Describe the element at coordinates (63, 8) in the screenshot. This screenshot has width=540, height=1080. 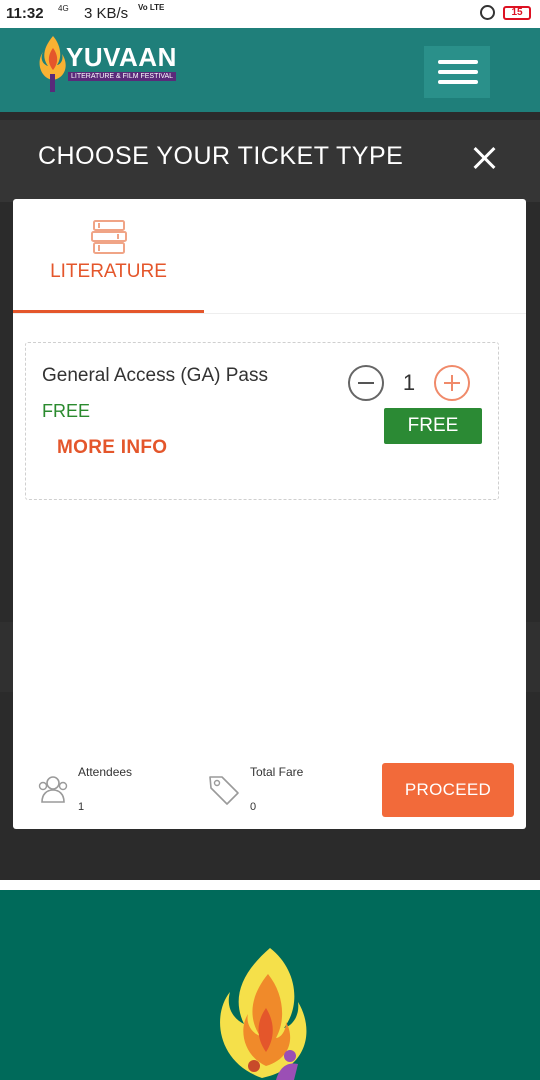
I see `network-indicator: 4G` at that location.